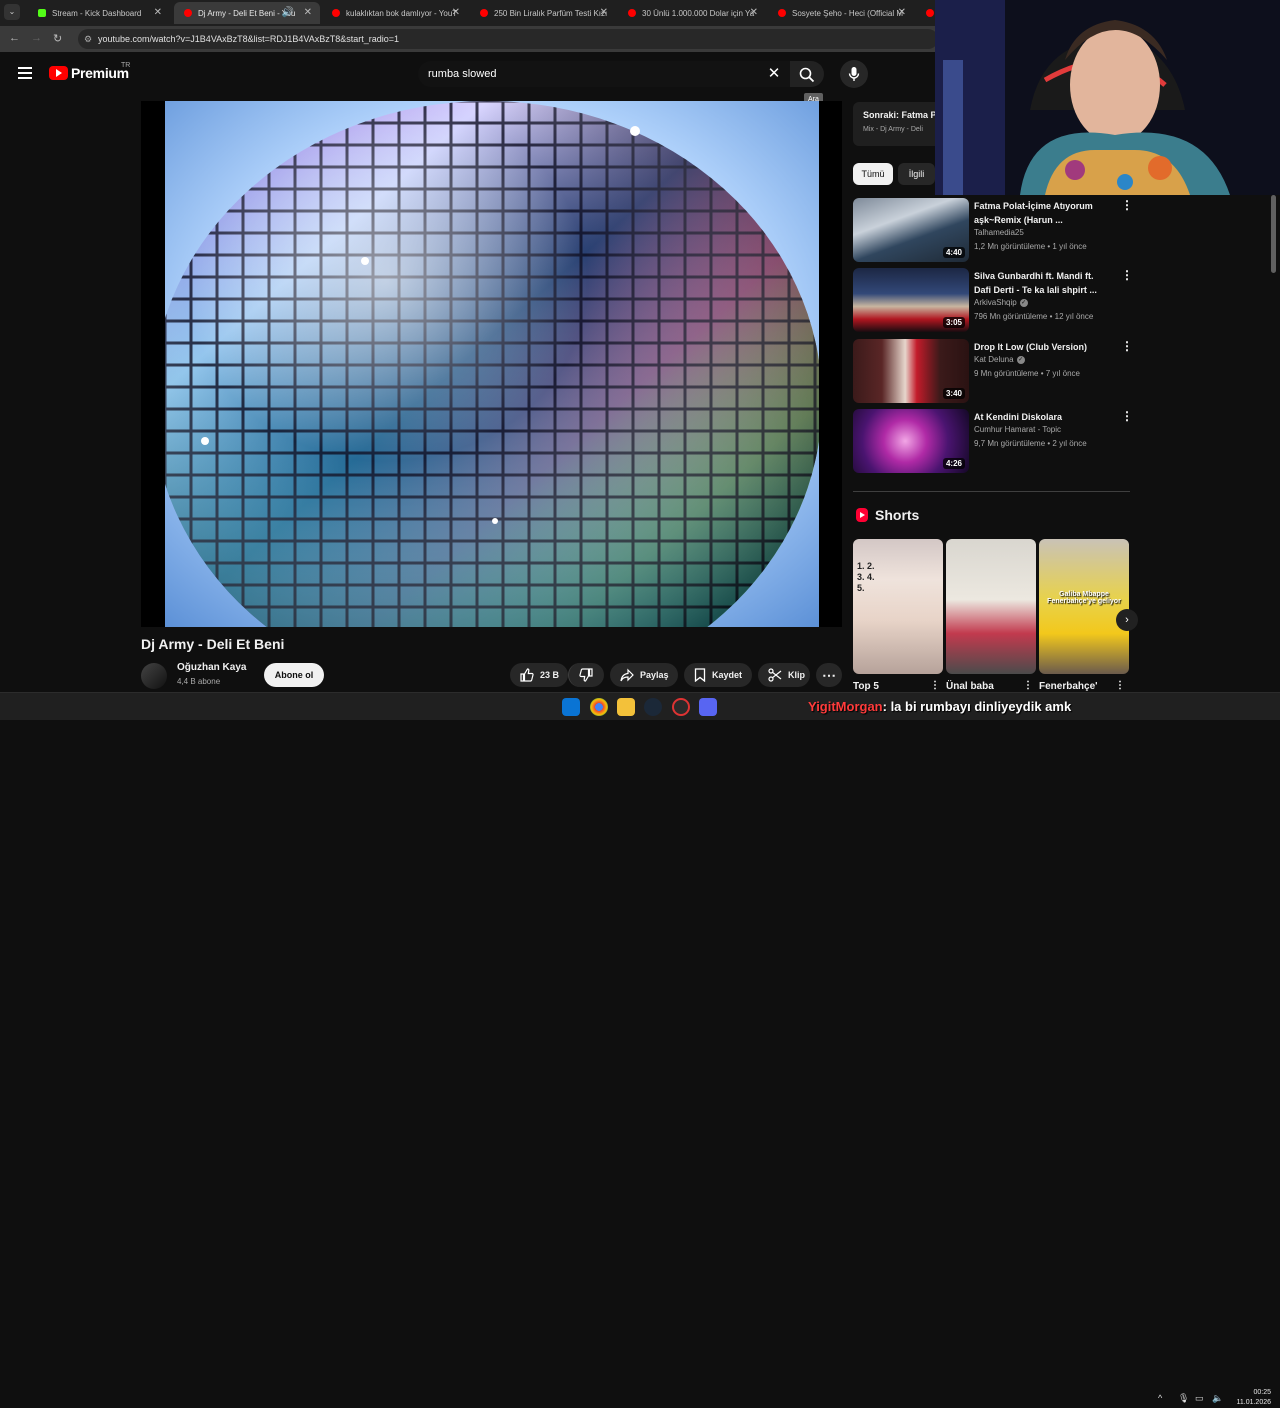 This screenshot has height=1408, width=1280. I want to click on kick-icon, so click(42, 13).